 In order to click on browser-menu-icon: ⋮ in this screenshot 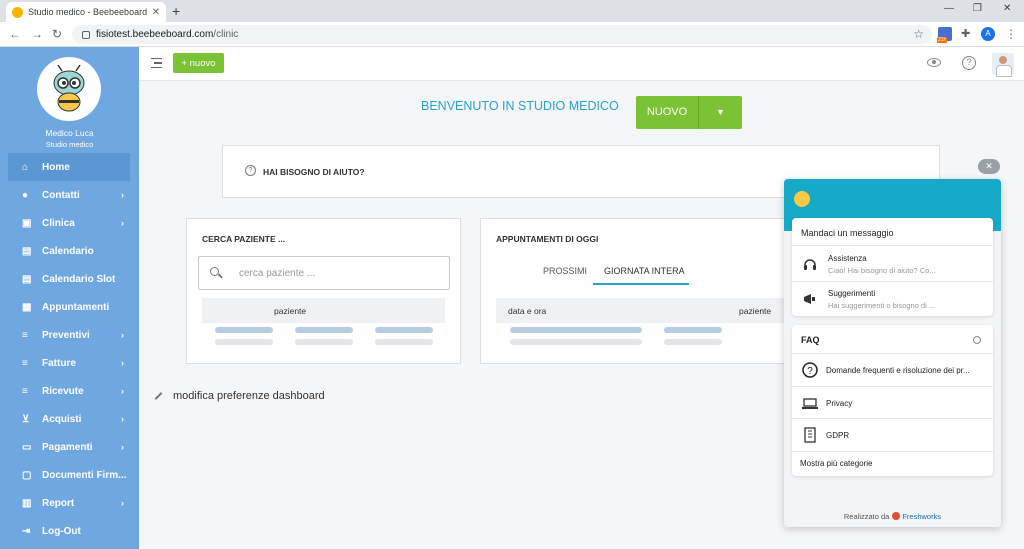, I will do `click(1011, 34)`.